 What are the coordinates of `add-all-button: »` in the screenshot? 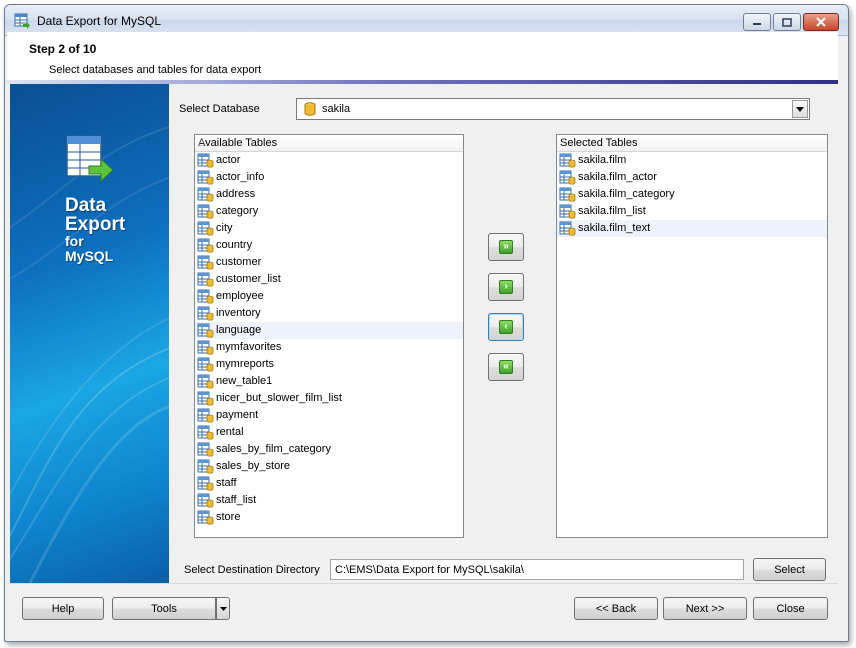 It's located at (506, 247).